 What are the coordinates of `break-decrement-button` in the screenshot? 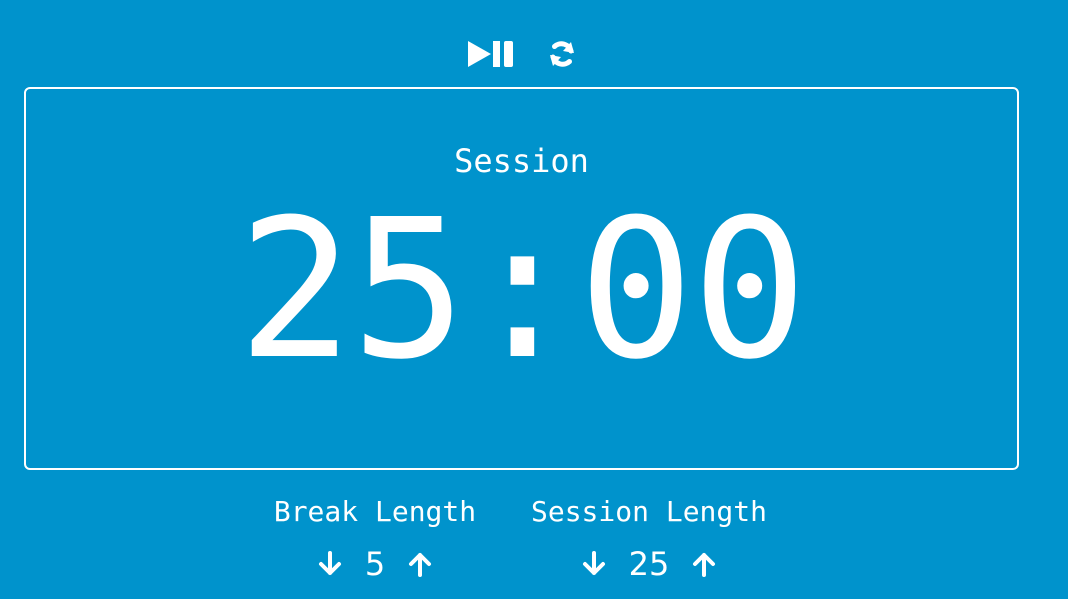 It's located at (330, 564).